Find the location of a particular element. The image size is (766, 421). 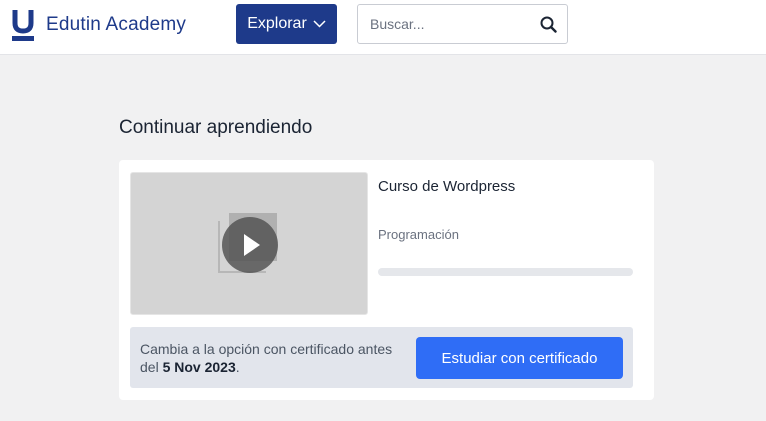

study-with-certificate-button: Estudiar con certificado is located at coordinates (519, 358).